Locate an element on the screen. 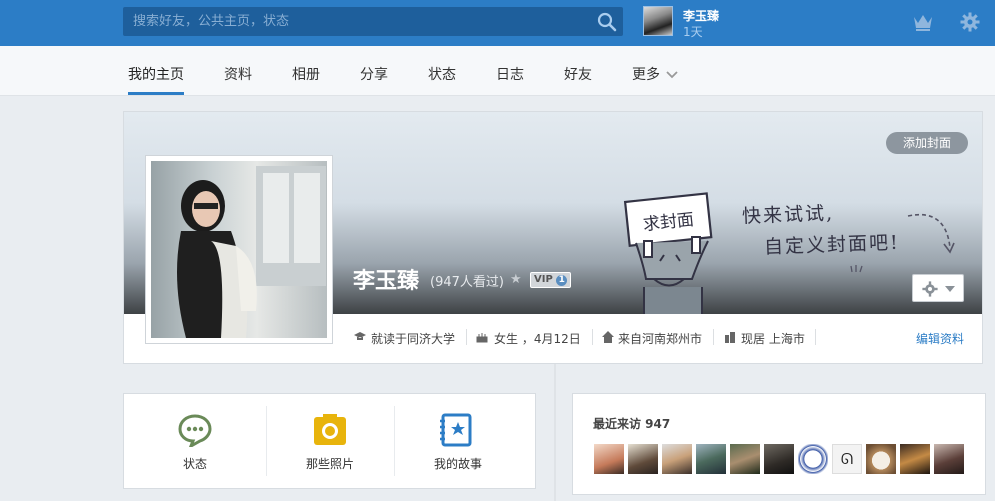 The image size is (995, 501). cover-slogan-line1: 快来试试, is located at coordinates (788, 215).